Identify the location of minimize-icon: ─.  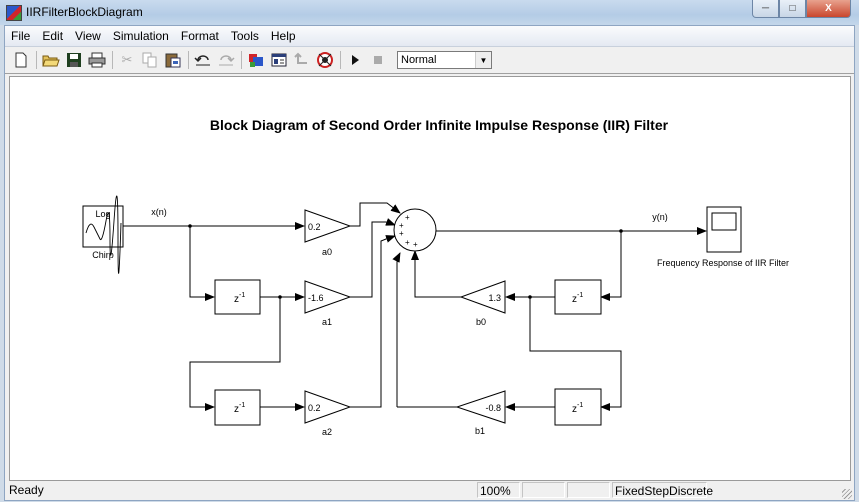
(765, 8).